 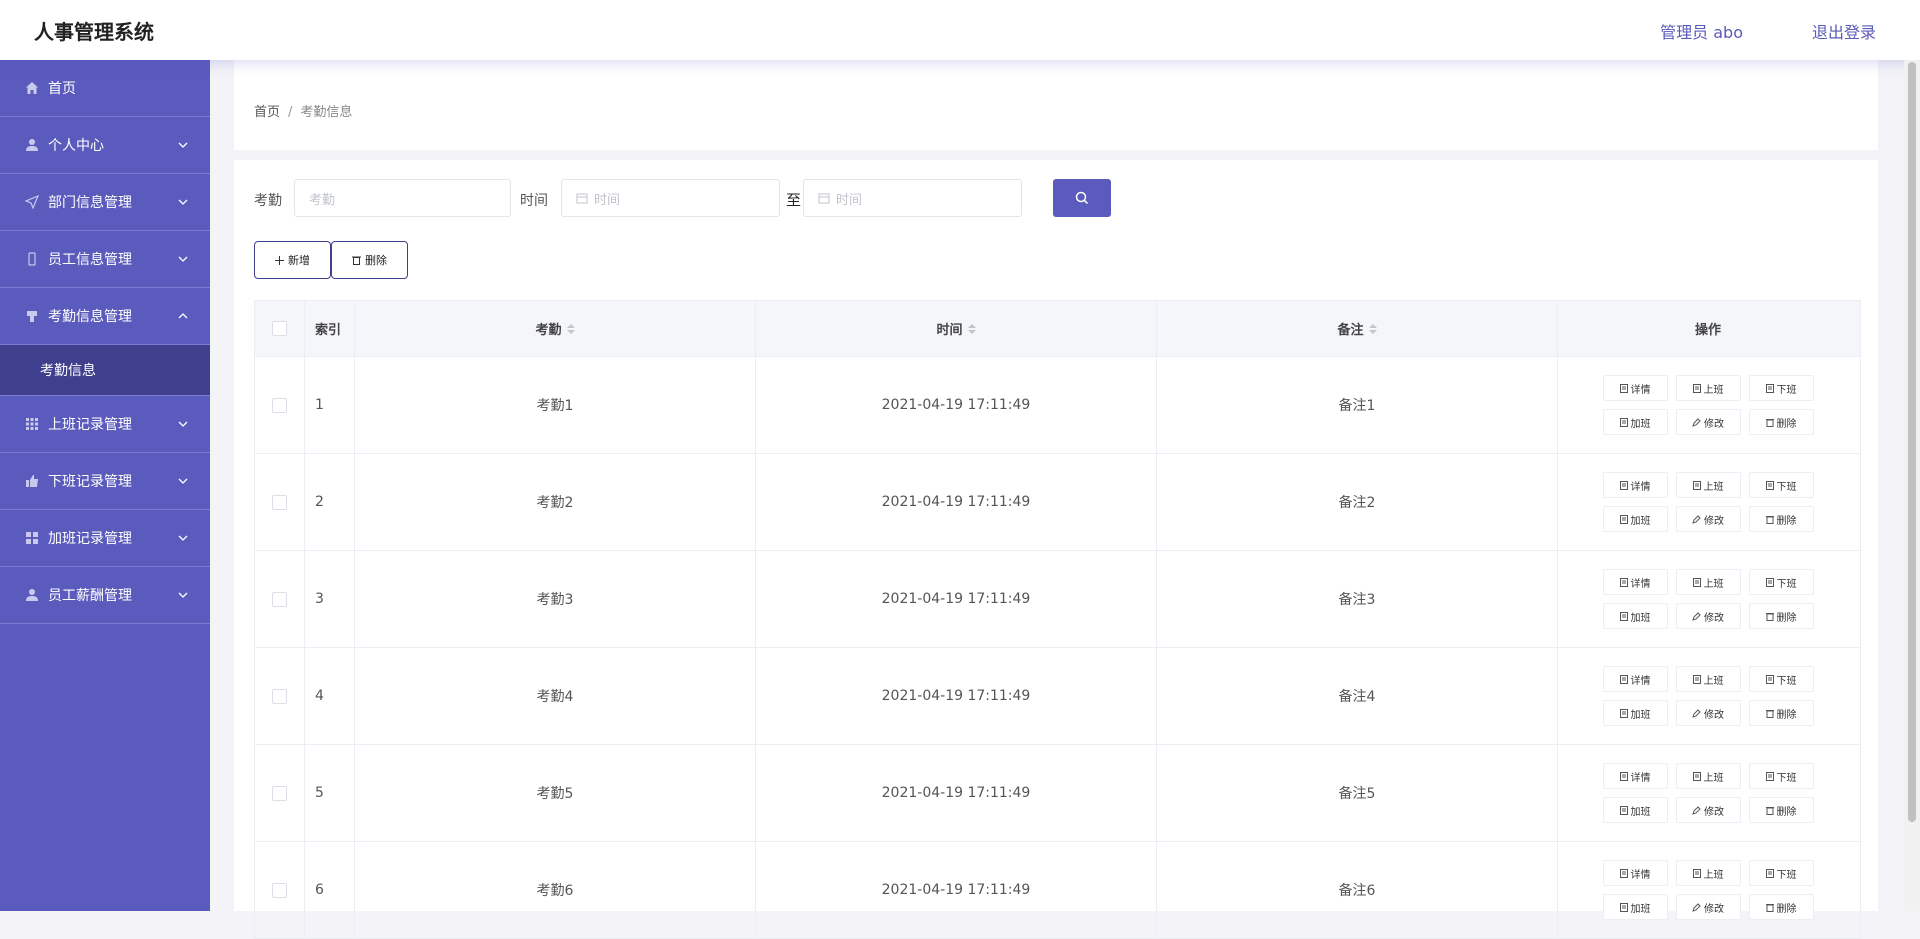 What do you see at coordinates (94, 32) in the screenshot?
I see `app-title: 人事管理系统` at bounding box center [94, 32].